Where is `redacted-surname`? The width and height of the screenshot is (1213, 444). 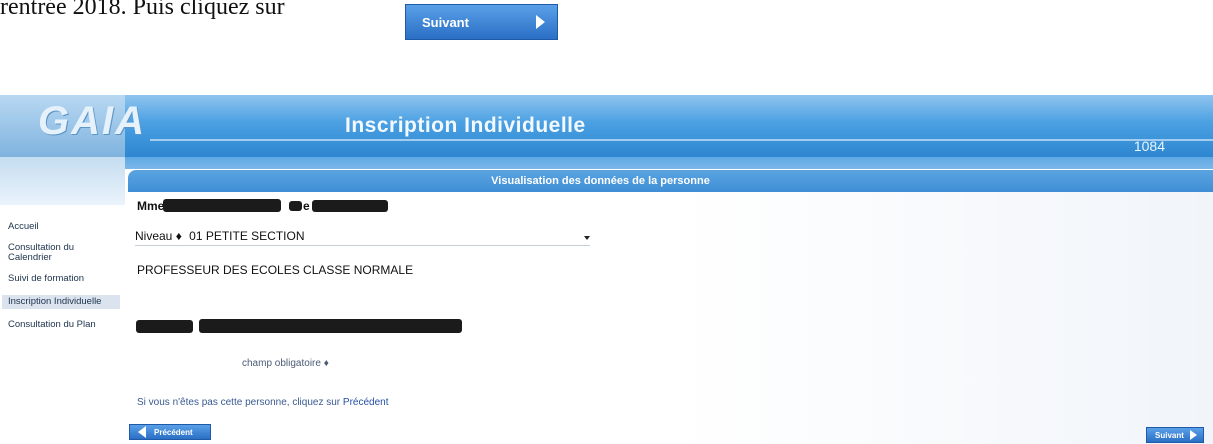
redacted-surname is located at coordinates (222, 205).